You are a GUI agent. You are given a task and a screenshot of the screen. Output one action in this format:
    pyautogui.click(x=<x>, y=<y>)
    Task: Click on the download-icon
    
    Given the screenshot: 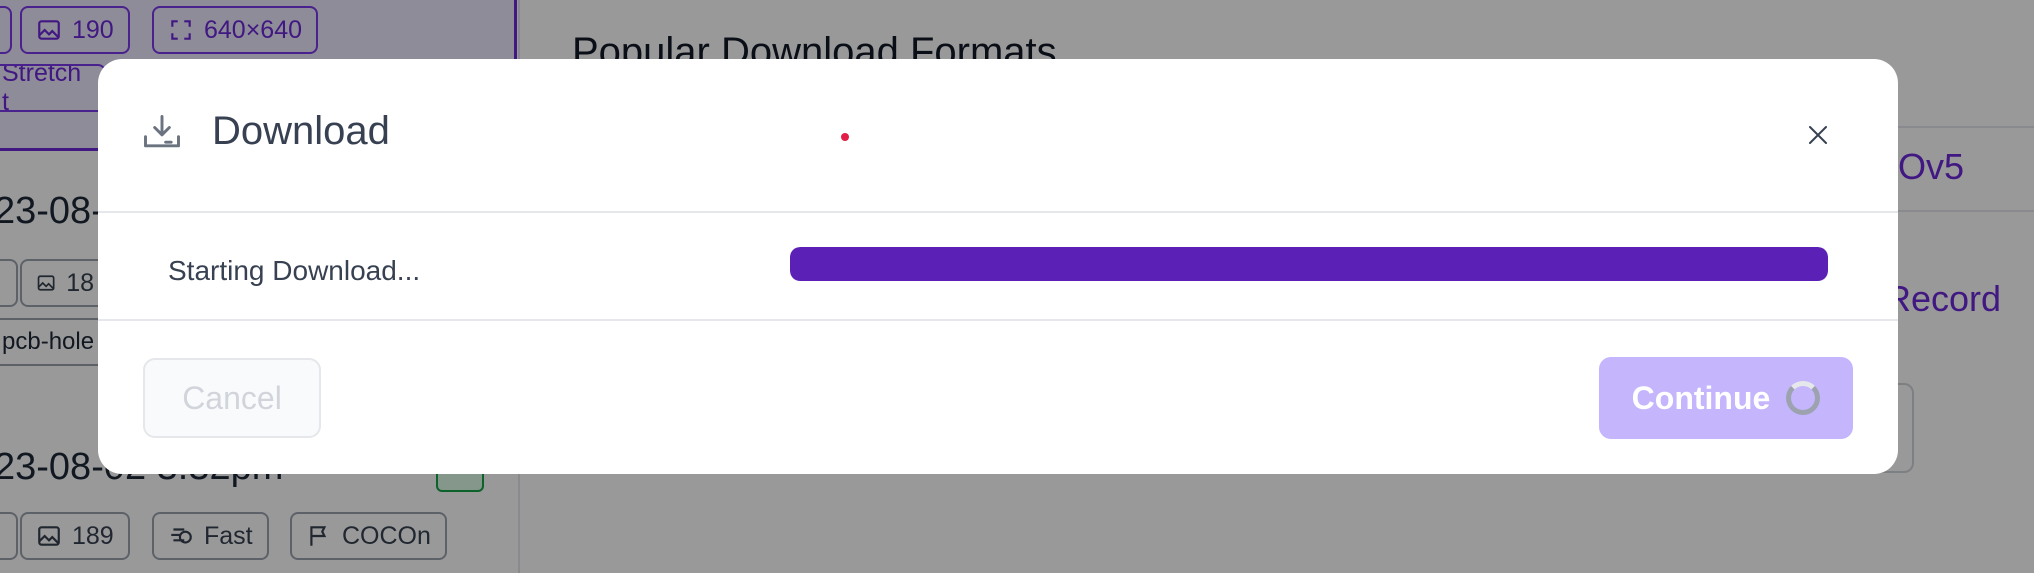 What is the action you would take?
    pyautogui.click(x=162, y=131)
    